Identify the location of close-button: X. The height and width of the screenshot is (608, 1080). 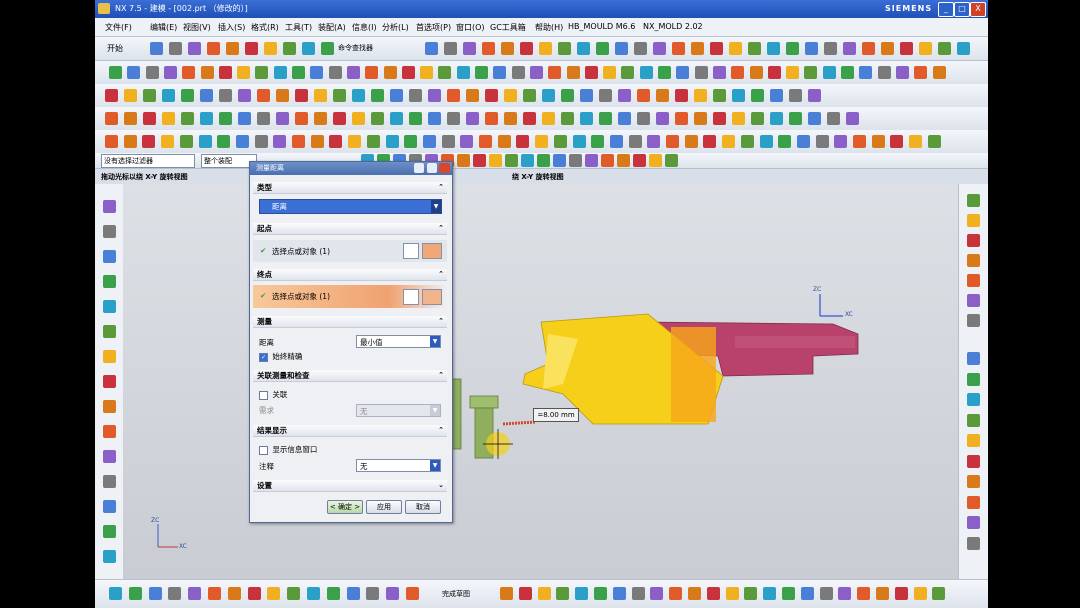
(978, 9).